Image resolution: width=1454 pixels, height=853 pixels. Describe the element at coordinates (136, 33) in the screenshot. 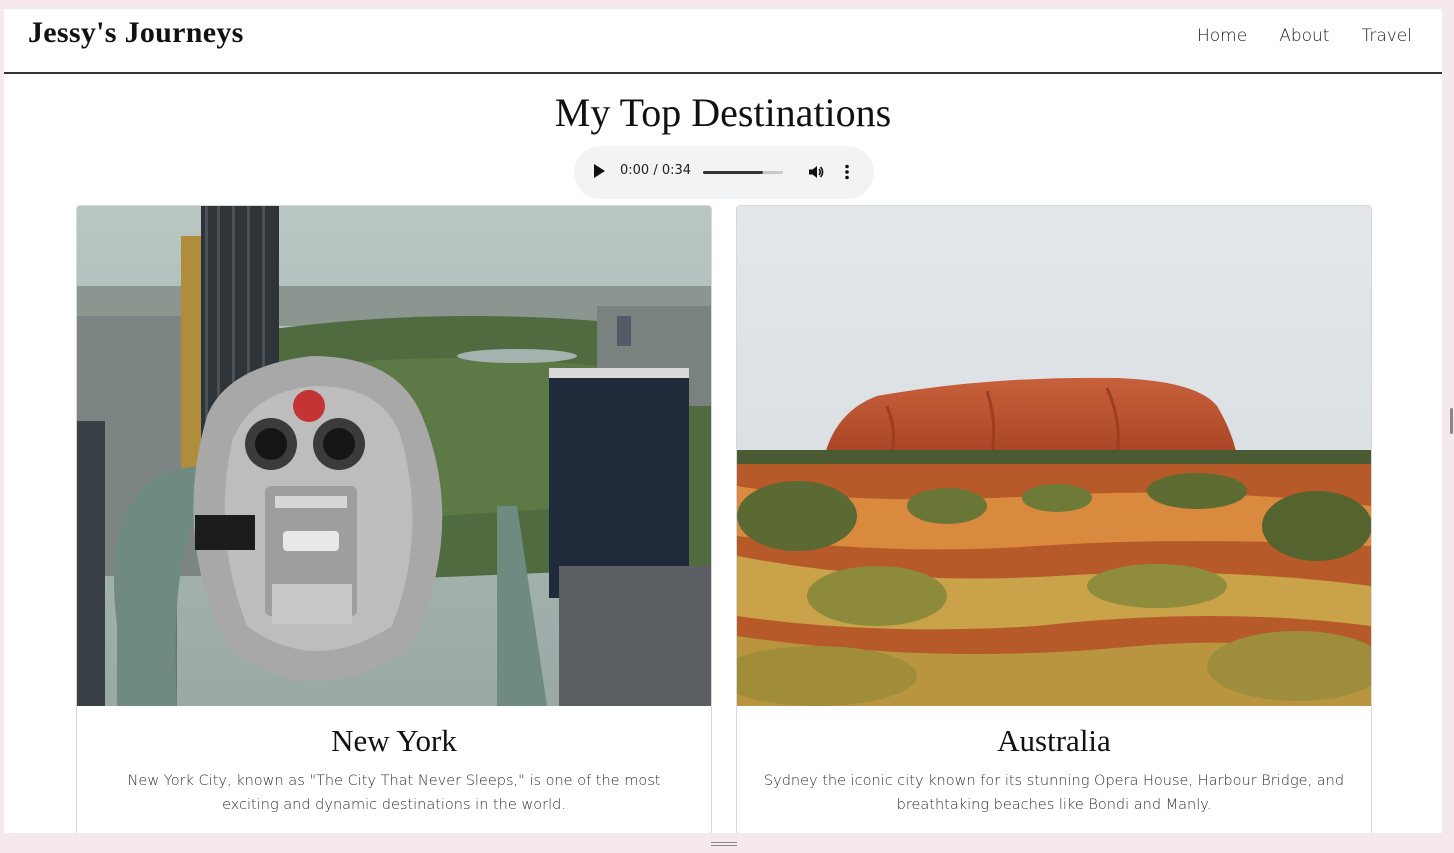

I see `site-brand: Jessy's Journeys` at that location.